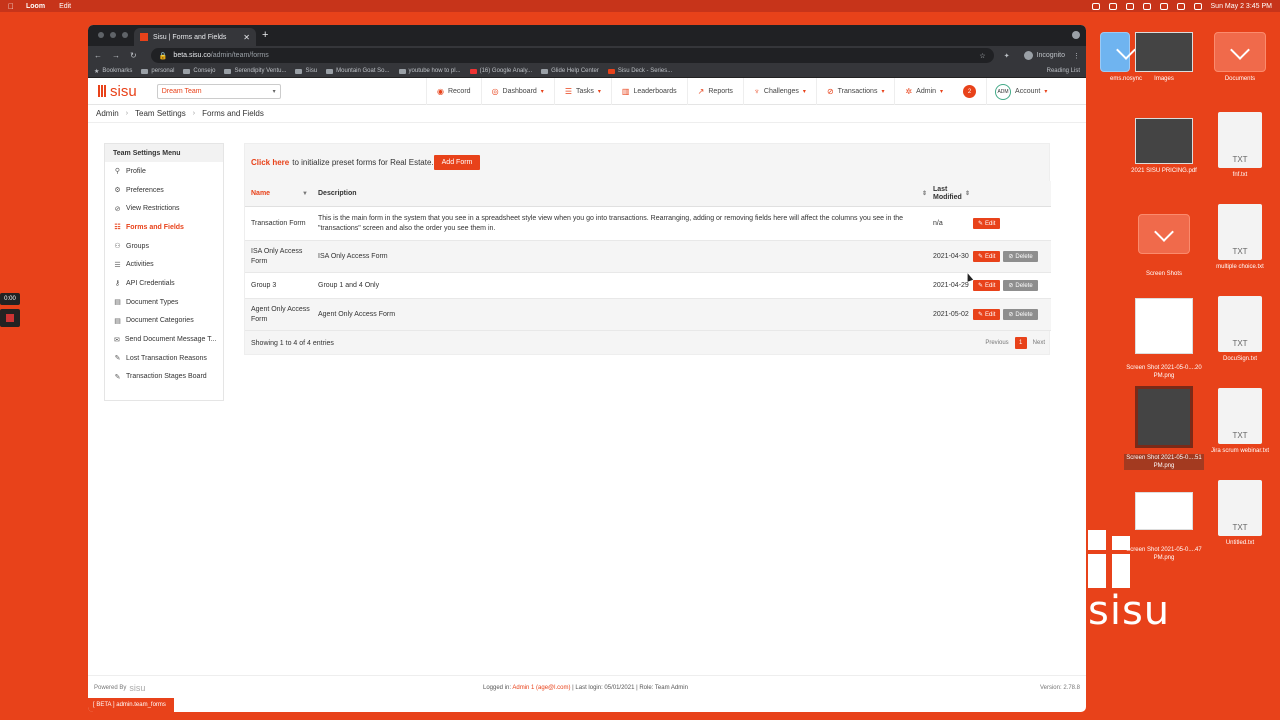 The height and width of the screenshot is (720, 1280). I want to click on breadcrumb-team-settings: Team Settings, so click(160, 113).